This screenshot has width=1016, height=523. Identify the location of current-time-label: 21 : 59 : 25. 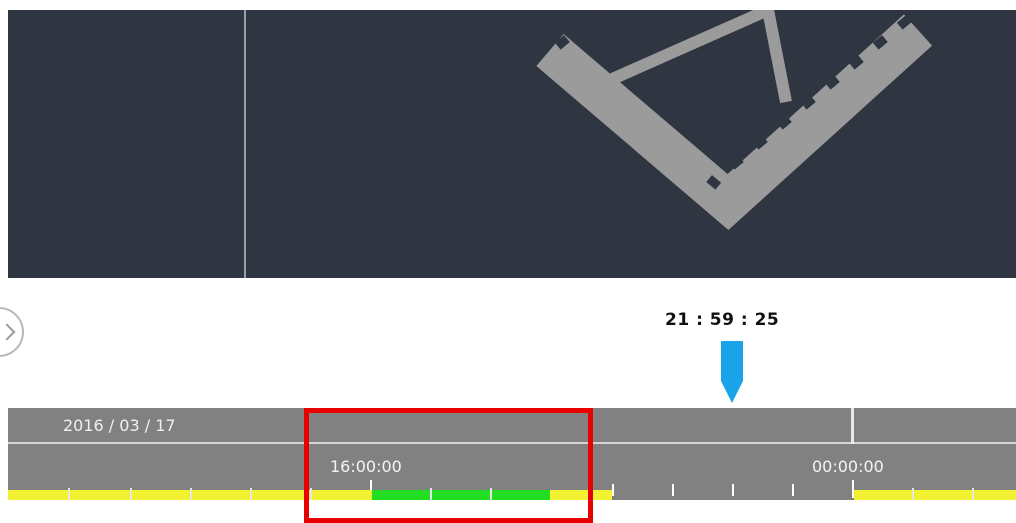
(722, 320).